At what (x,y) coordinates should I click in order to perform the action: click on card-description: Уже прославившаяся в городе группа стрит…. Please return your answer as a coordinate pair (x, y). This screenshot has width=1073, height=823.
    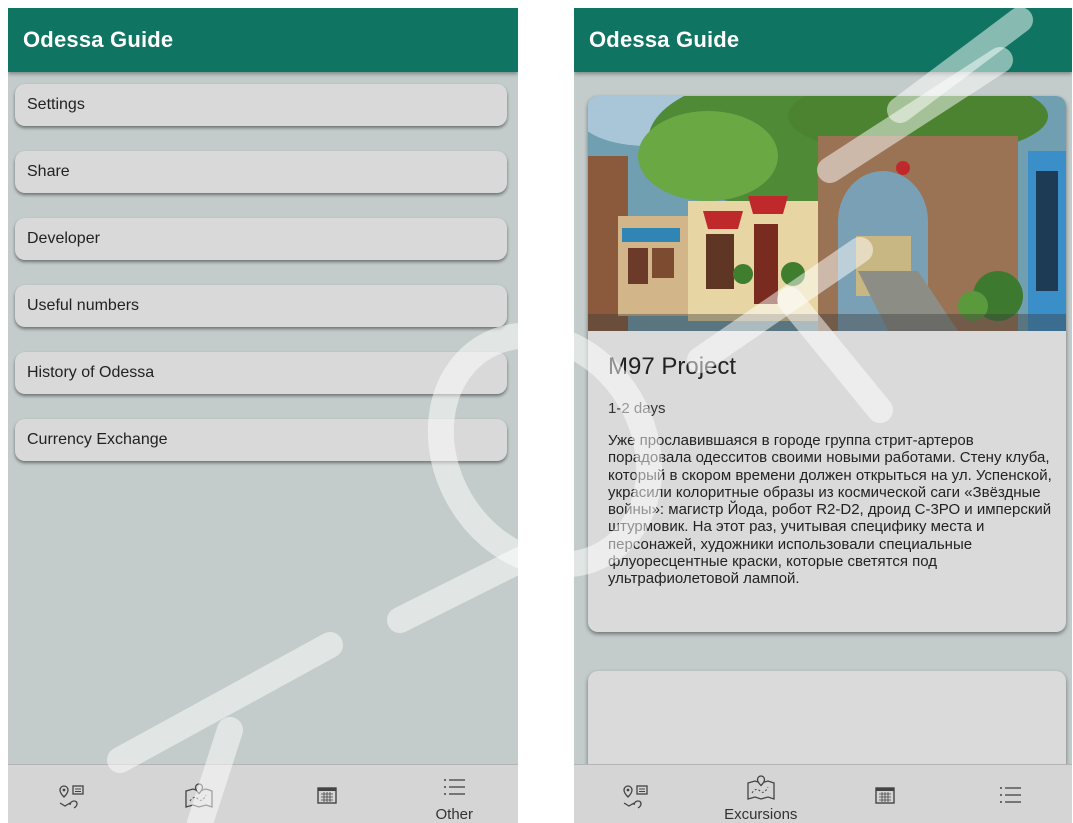
    Looking at the image, I should click on (830, 510).